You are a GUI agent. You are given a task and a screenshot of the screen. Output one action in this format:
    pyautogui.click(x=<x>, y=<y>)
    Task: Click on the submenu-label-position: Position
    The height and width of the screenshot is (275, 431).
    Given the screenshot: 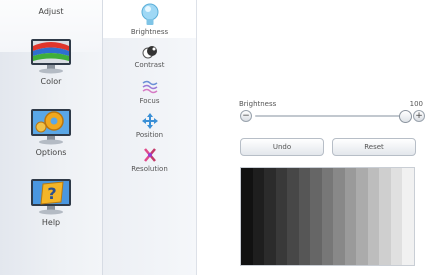 What is the action you would take?
    pyautogui.click(x=149, y=135)
    